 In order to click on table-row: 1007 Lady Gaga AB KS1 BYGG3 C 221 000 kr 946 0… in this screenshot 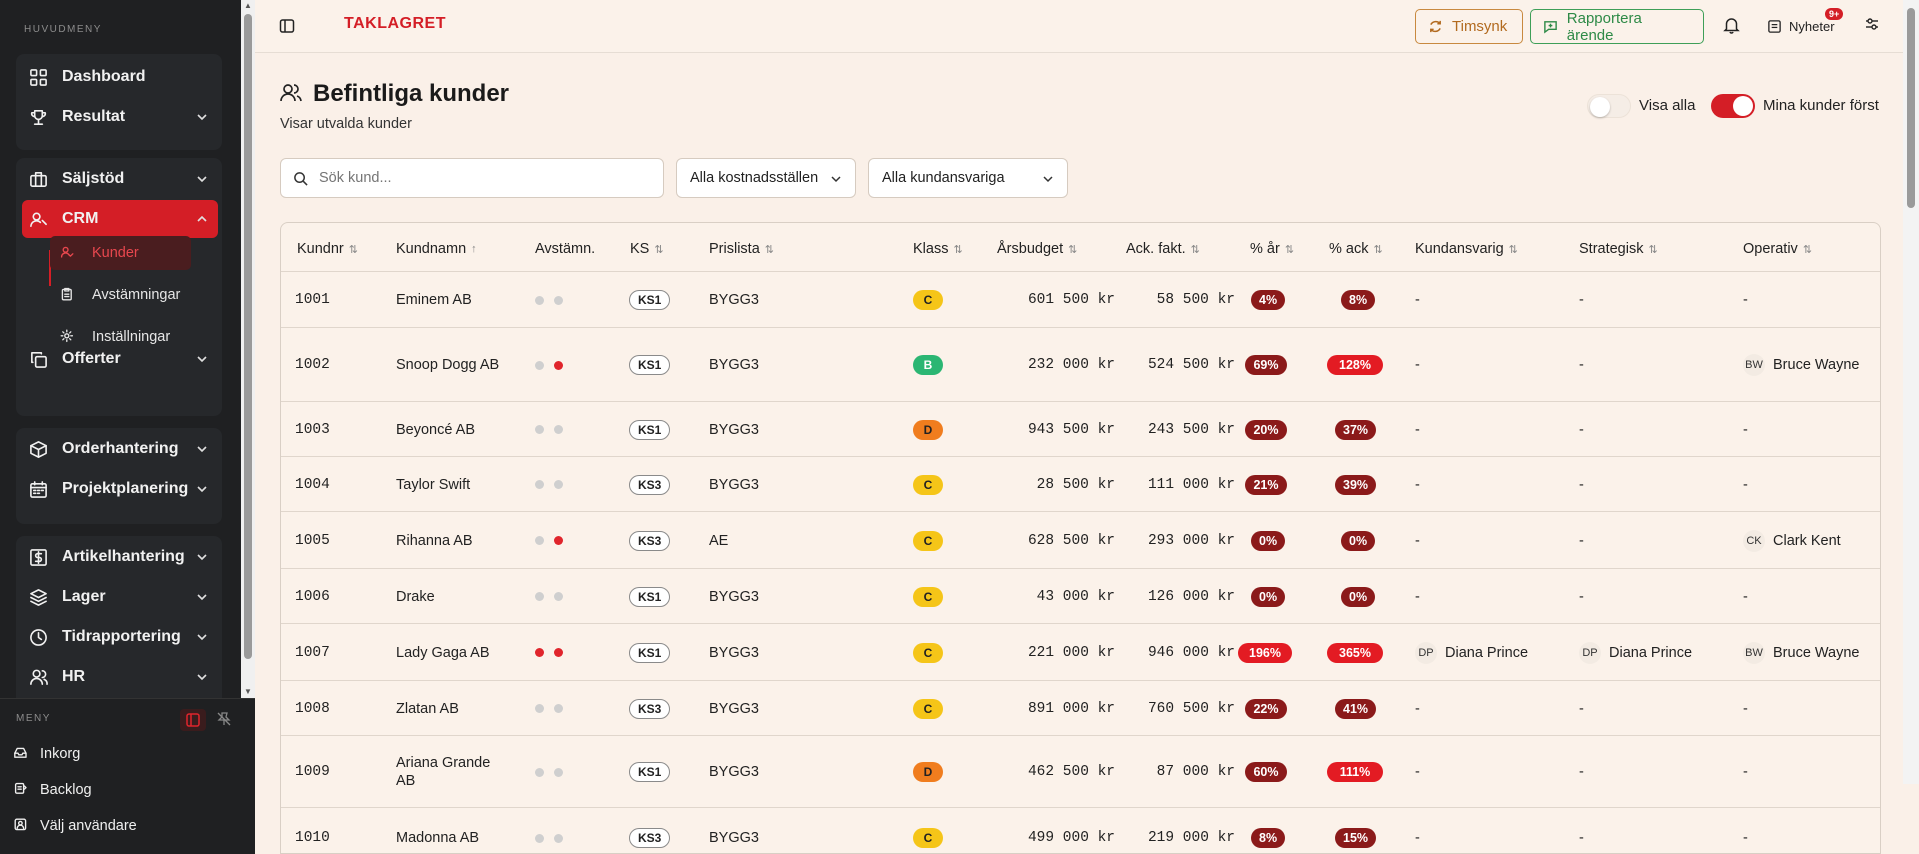, I will do `click(1080, 652)`.